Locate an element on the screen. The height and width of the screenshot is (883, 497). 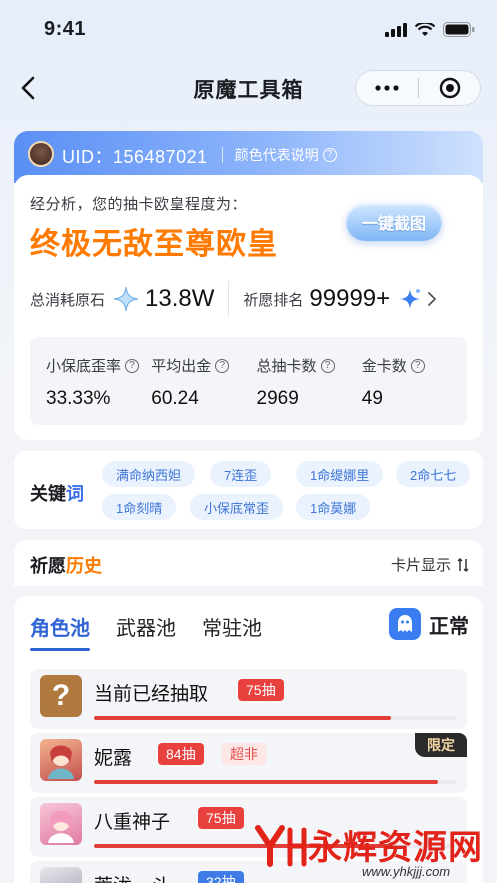
more-button is located at coordinates (387, 88).